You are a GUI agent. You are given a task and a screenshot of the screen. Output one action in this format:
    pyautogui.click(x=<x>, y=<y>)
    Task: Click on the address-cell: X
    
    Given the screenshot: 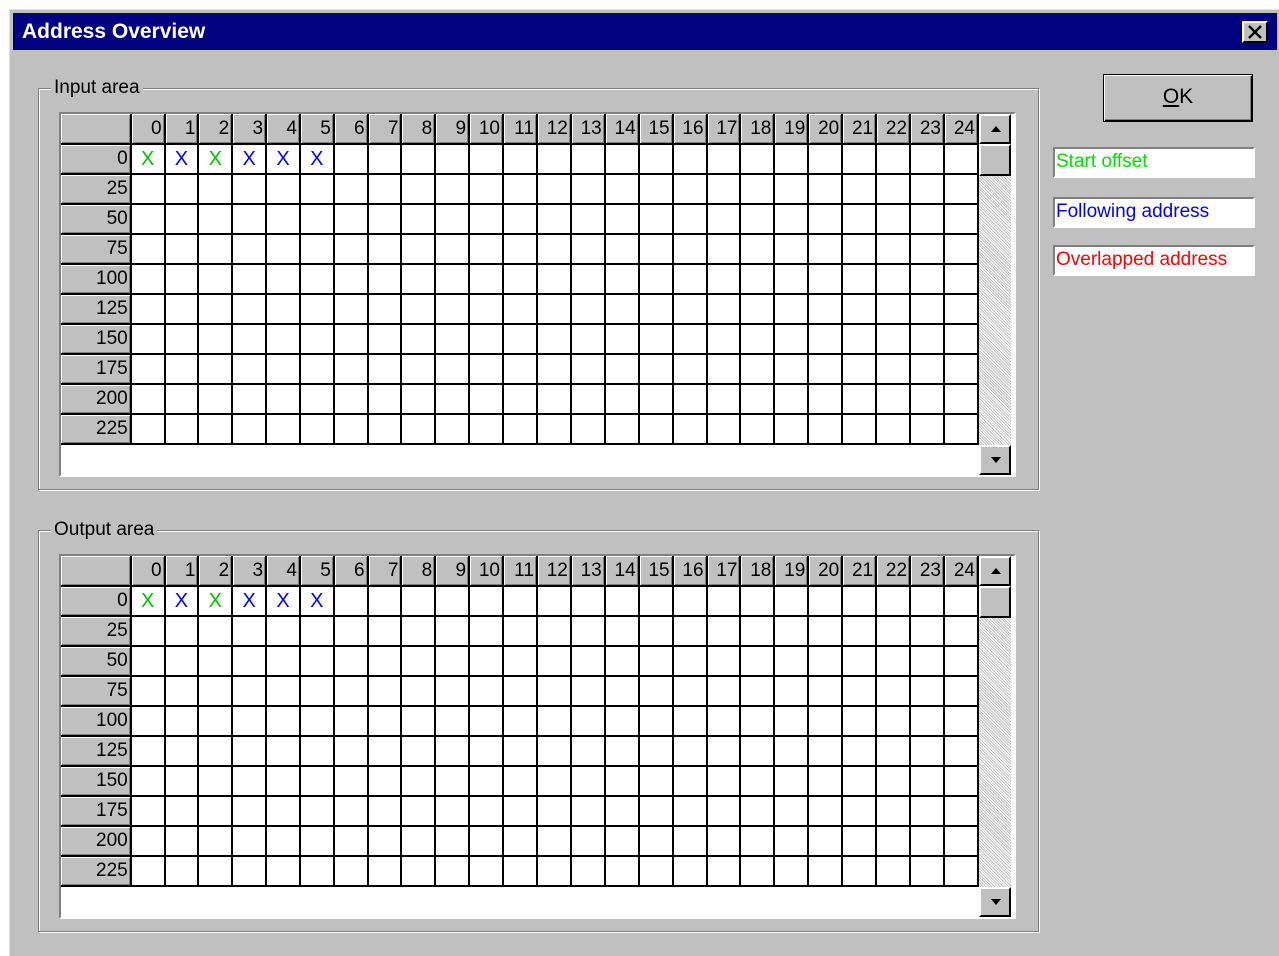 What is the action you would take?
    pyautogui.click(x=250, y=159)
    